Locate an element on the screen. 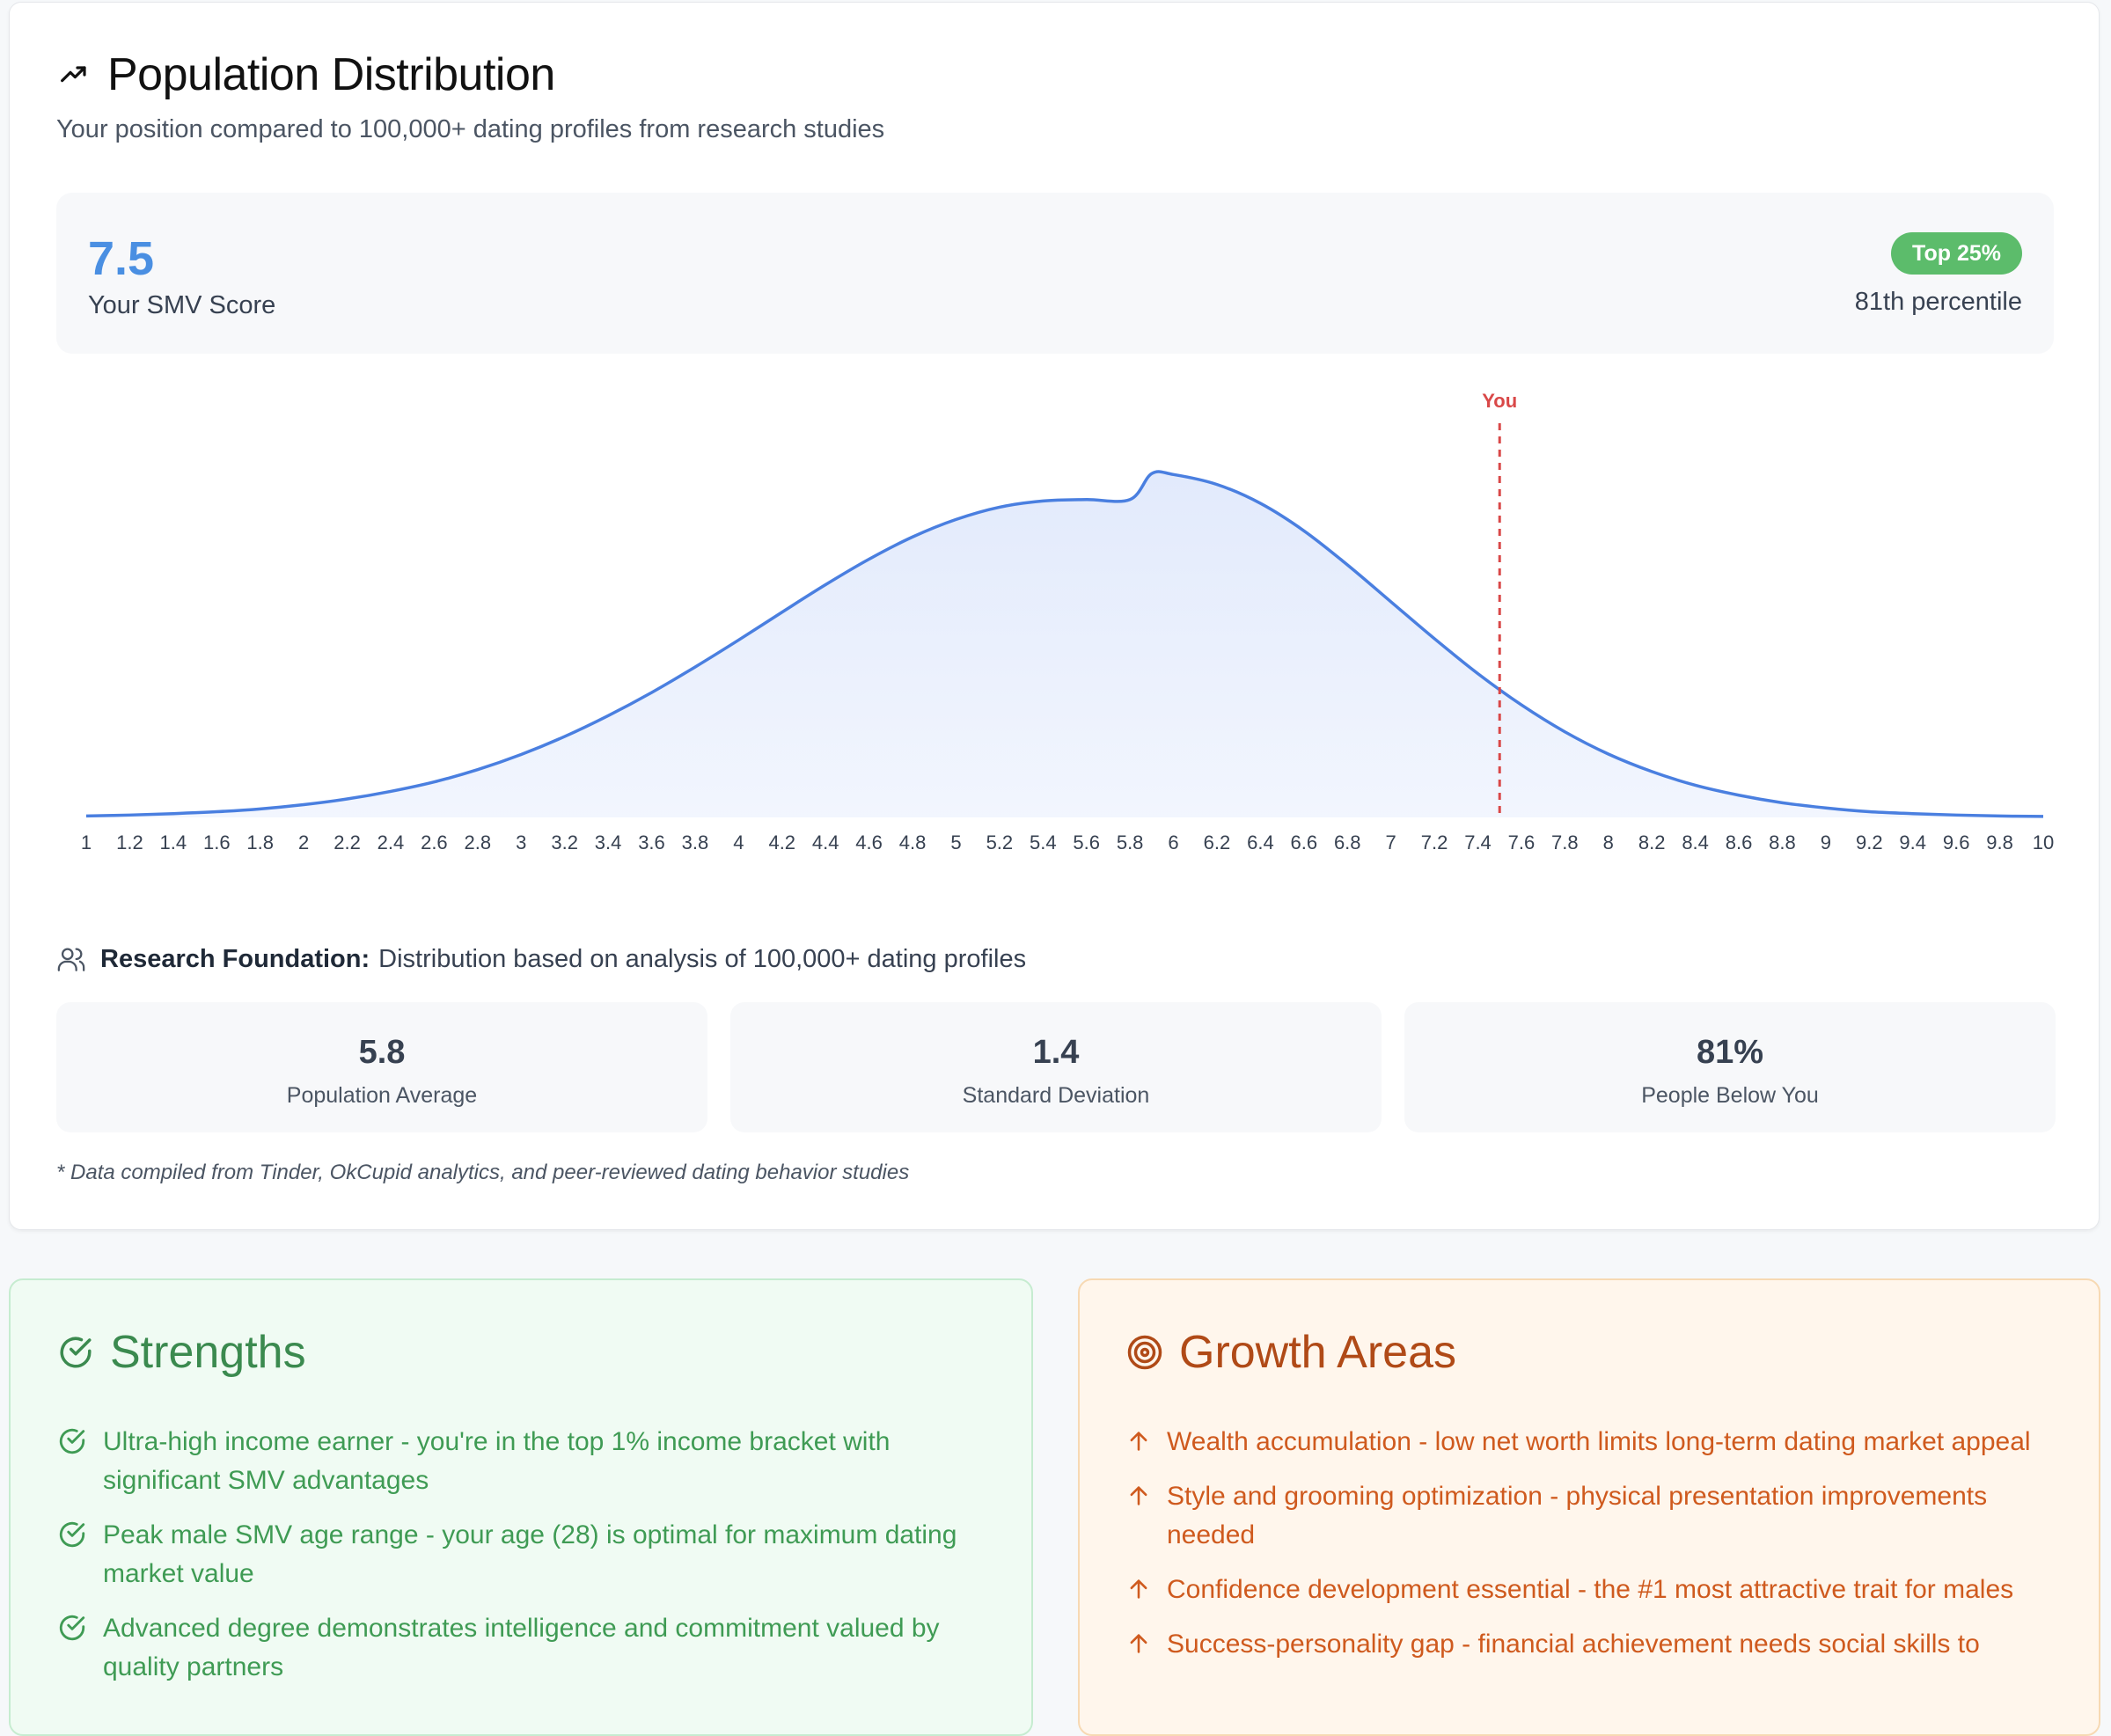 Image resolution: width=2111 pixels, height=1736 pixels. x-tick-label: 2.6 is located at coordinates (435, 842).